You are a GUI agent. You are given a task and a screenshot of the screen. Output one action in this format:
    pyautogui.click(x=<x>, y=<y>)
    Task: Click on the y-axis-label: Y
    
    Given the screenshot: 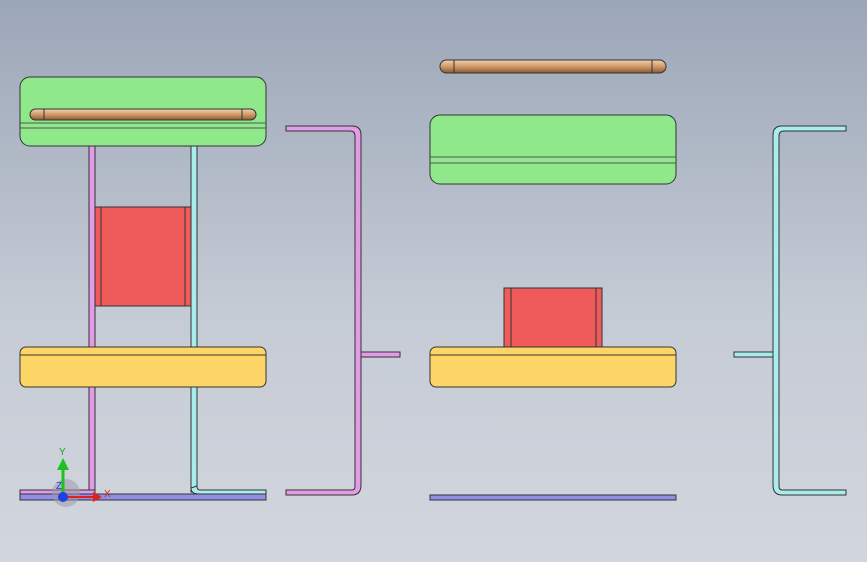 What is the action you would take?
    pyautogui.click(x=62, y=452)
    